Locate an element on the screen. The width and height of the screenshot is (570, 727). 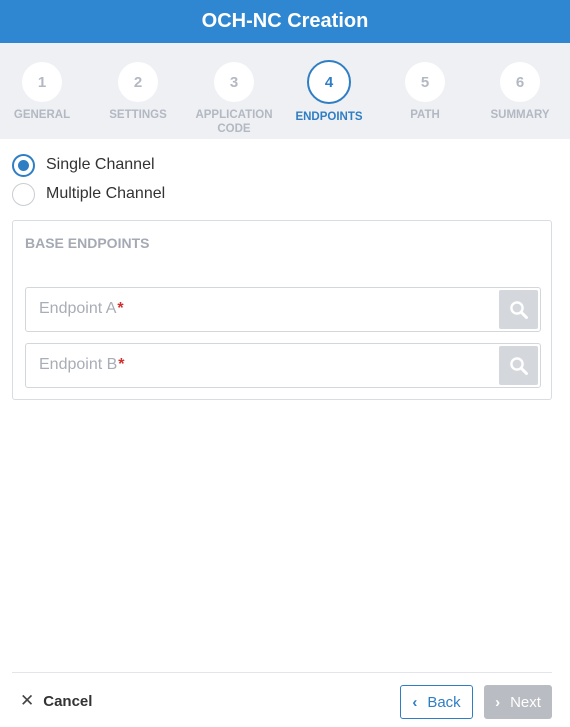
endpoint-a-placeholder: Endpoint A* is located at coordinates (81, 308).